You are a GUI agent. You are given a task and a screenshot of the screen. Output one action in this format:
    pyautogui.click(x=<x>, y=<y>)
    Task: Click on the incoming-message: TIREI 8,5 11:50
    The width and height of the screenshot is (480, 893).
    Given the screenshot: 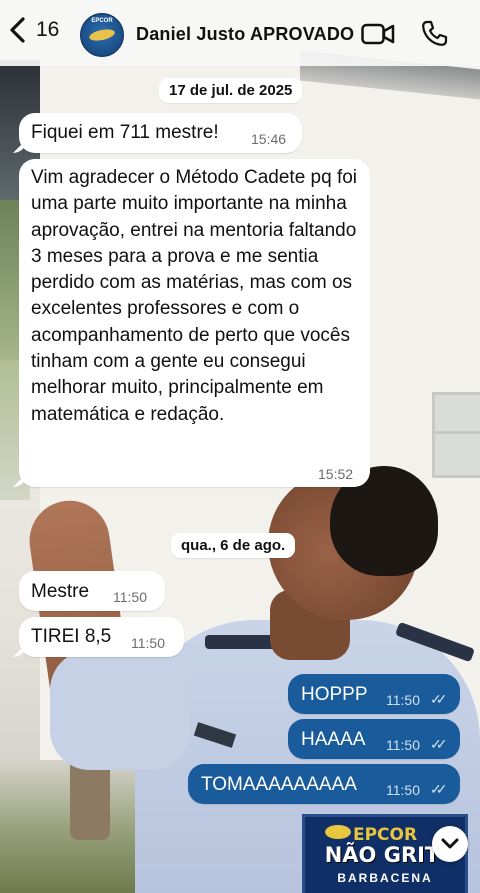 What is the action you would take?
    pyautogui.click(x=101, y=637)
    